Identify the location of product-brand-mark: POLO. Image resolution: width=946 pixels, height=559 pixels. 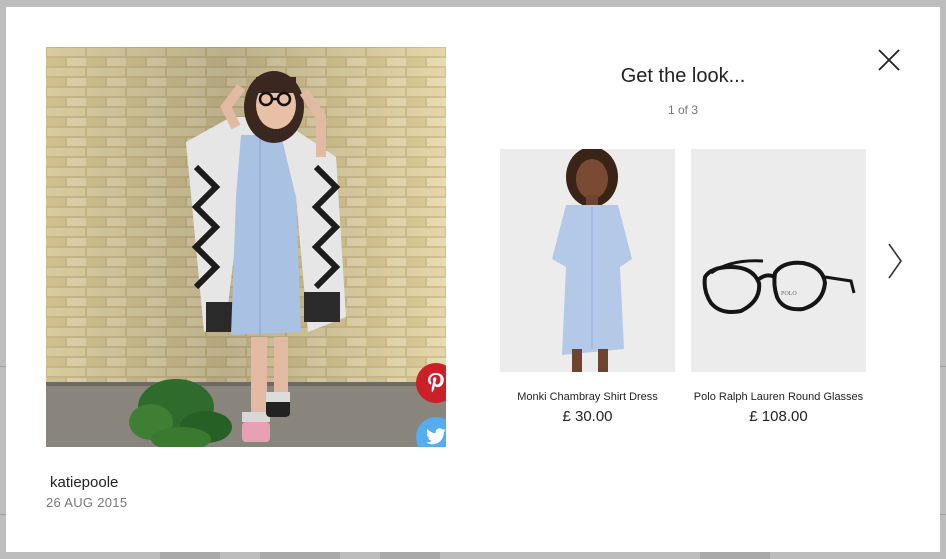
(789, 294).